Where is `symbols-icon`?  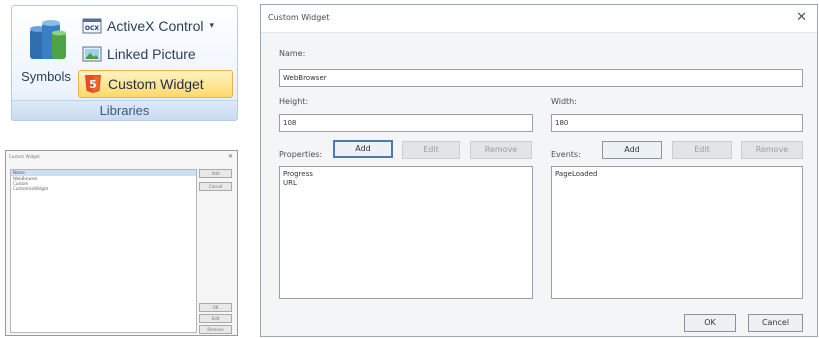 symbols-icon is located at coordinates (48, 39).